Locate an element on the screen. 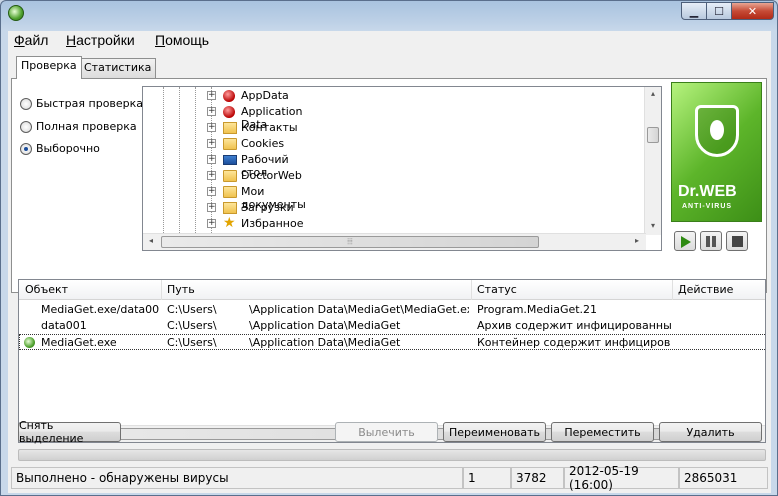 The height and width of the screenshot is (496, 778). cure-button: Вылечить is located at coordinates (386, 432).